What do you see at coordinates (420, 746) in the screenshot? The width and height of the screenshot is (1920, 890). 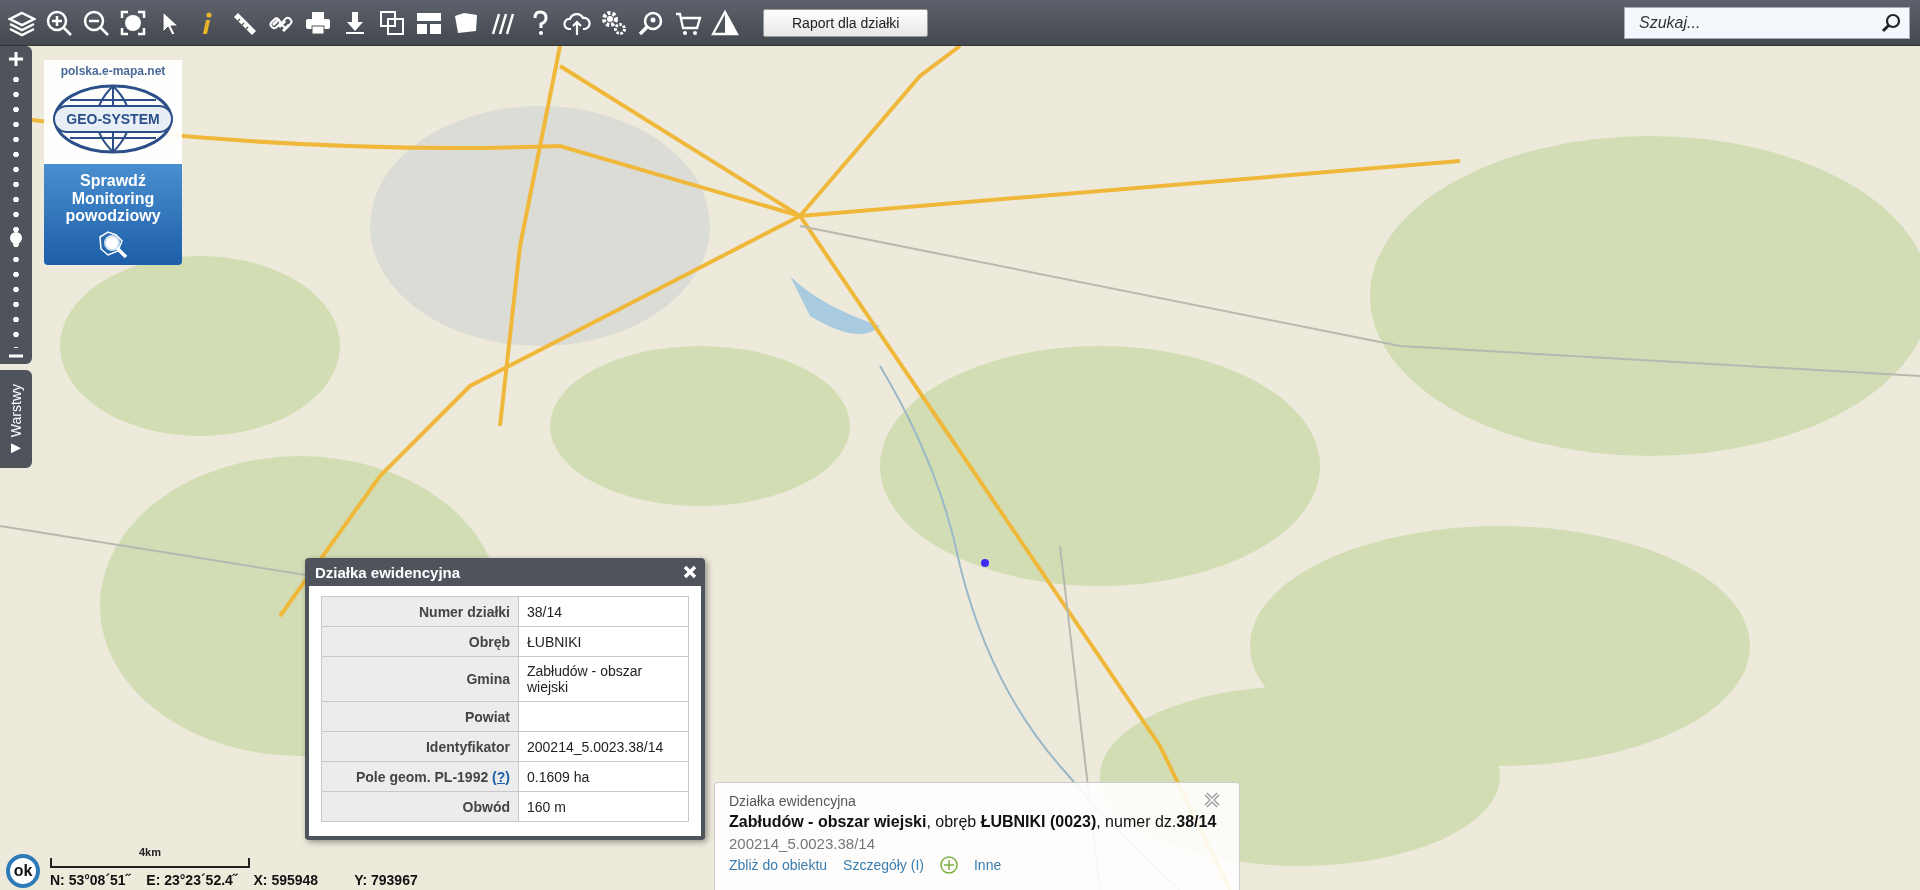 I see `attribute-label: Identyfikator` at bounding box center [420, 746].